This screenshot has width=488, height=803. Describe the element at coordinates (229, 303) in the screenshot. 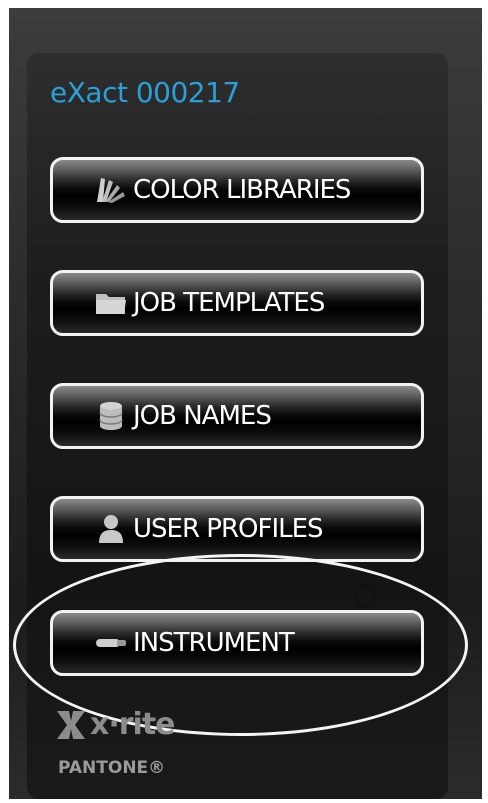

I see `job-templates-label: JOB TEMPLATES` at that location.